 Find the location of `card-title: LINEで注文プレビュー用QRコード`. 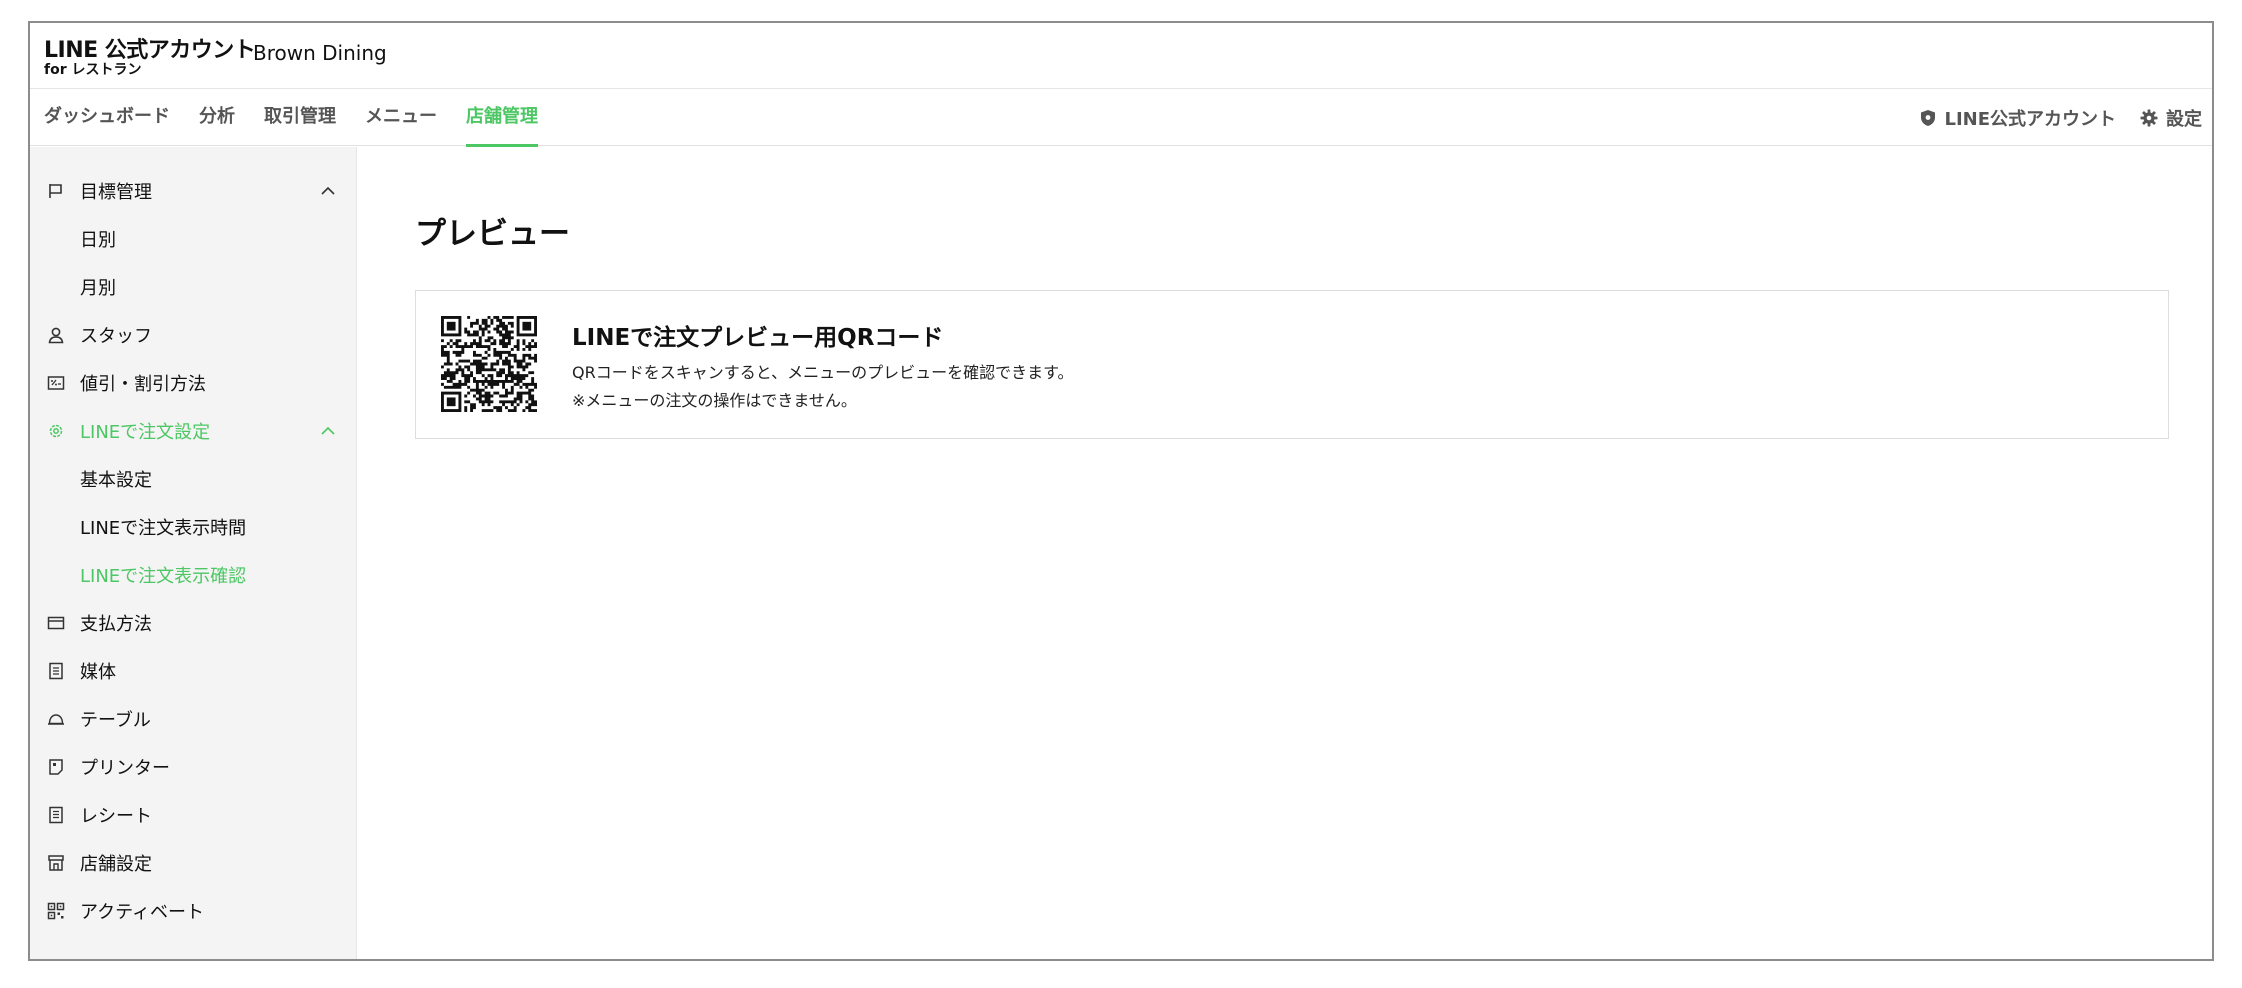

card-title: LINEで注文プレビュー用QRコード is located at coordinates (758, 338).